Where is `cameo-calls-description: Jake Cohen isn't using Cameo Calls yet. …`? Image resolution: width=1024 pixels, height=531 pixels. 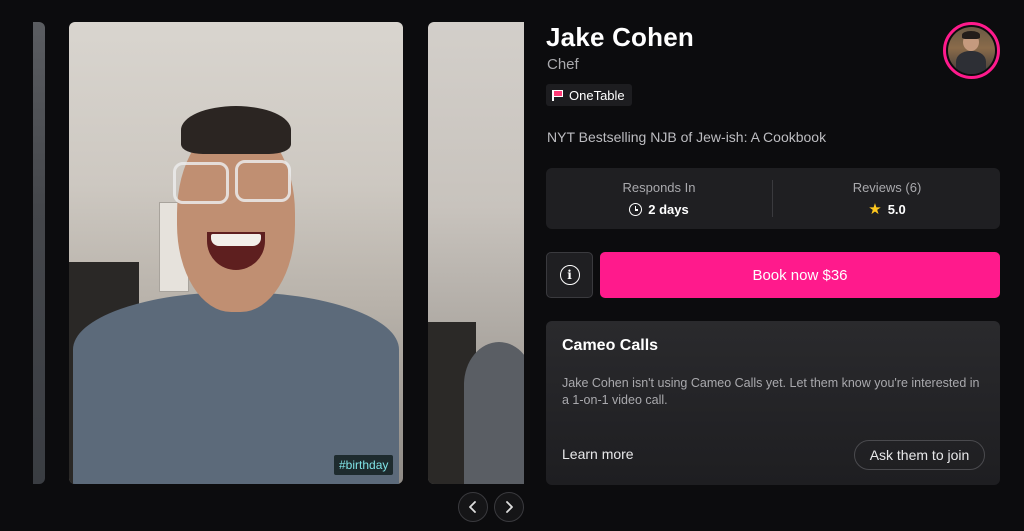
cameo-calls-description: Jake Cohen isn't using Cameo Calls yet. … is located at coordinates (771, 391).